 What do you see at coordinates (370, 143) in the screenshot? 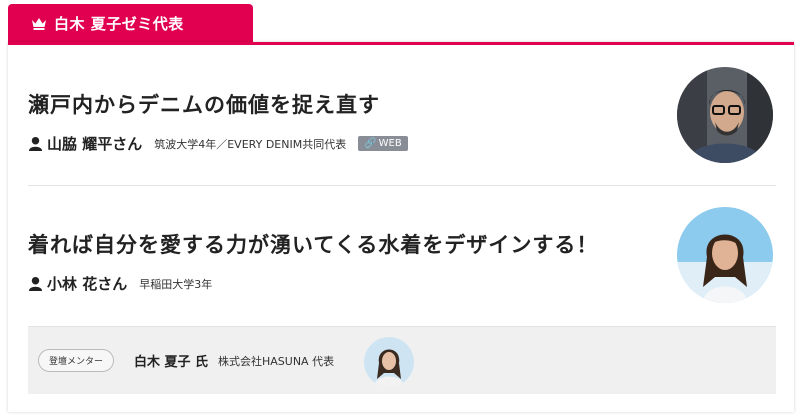
I see `link-icon: 🔗` at bounding box center [370, 143].